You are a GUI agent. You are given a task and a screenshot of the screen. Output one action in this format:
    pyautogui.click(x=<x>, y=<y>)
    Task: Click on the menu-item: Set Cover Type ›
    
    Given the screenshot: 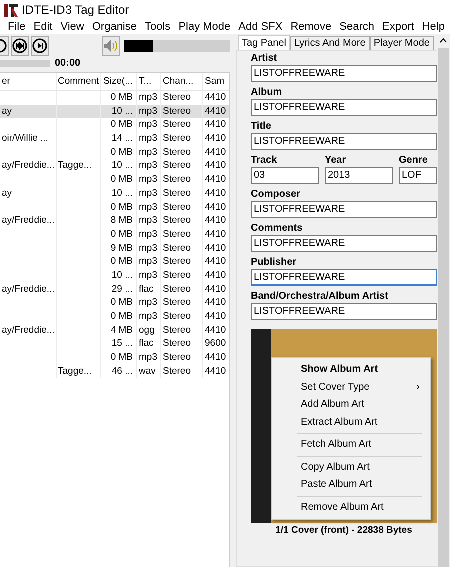 What is the action you would take?
    pyautogui.click(x=351, y=387)
    